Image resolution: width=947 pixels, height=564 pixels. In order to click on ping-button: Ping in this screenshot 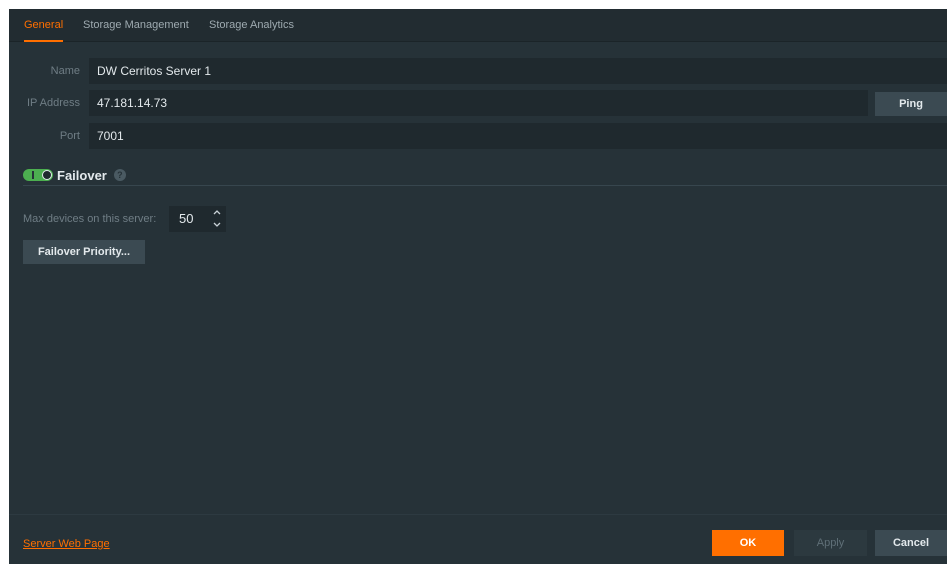, I will do `click(911, 104)`.